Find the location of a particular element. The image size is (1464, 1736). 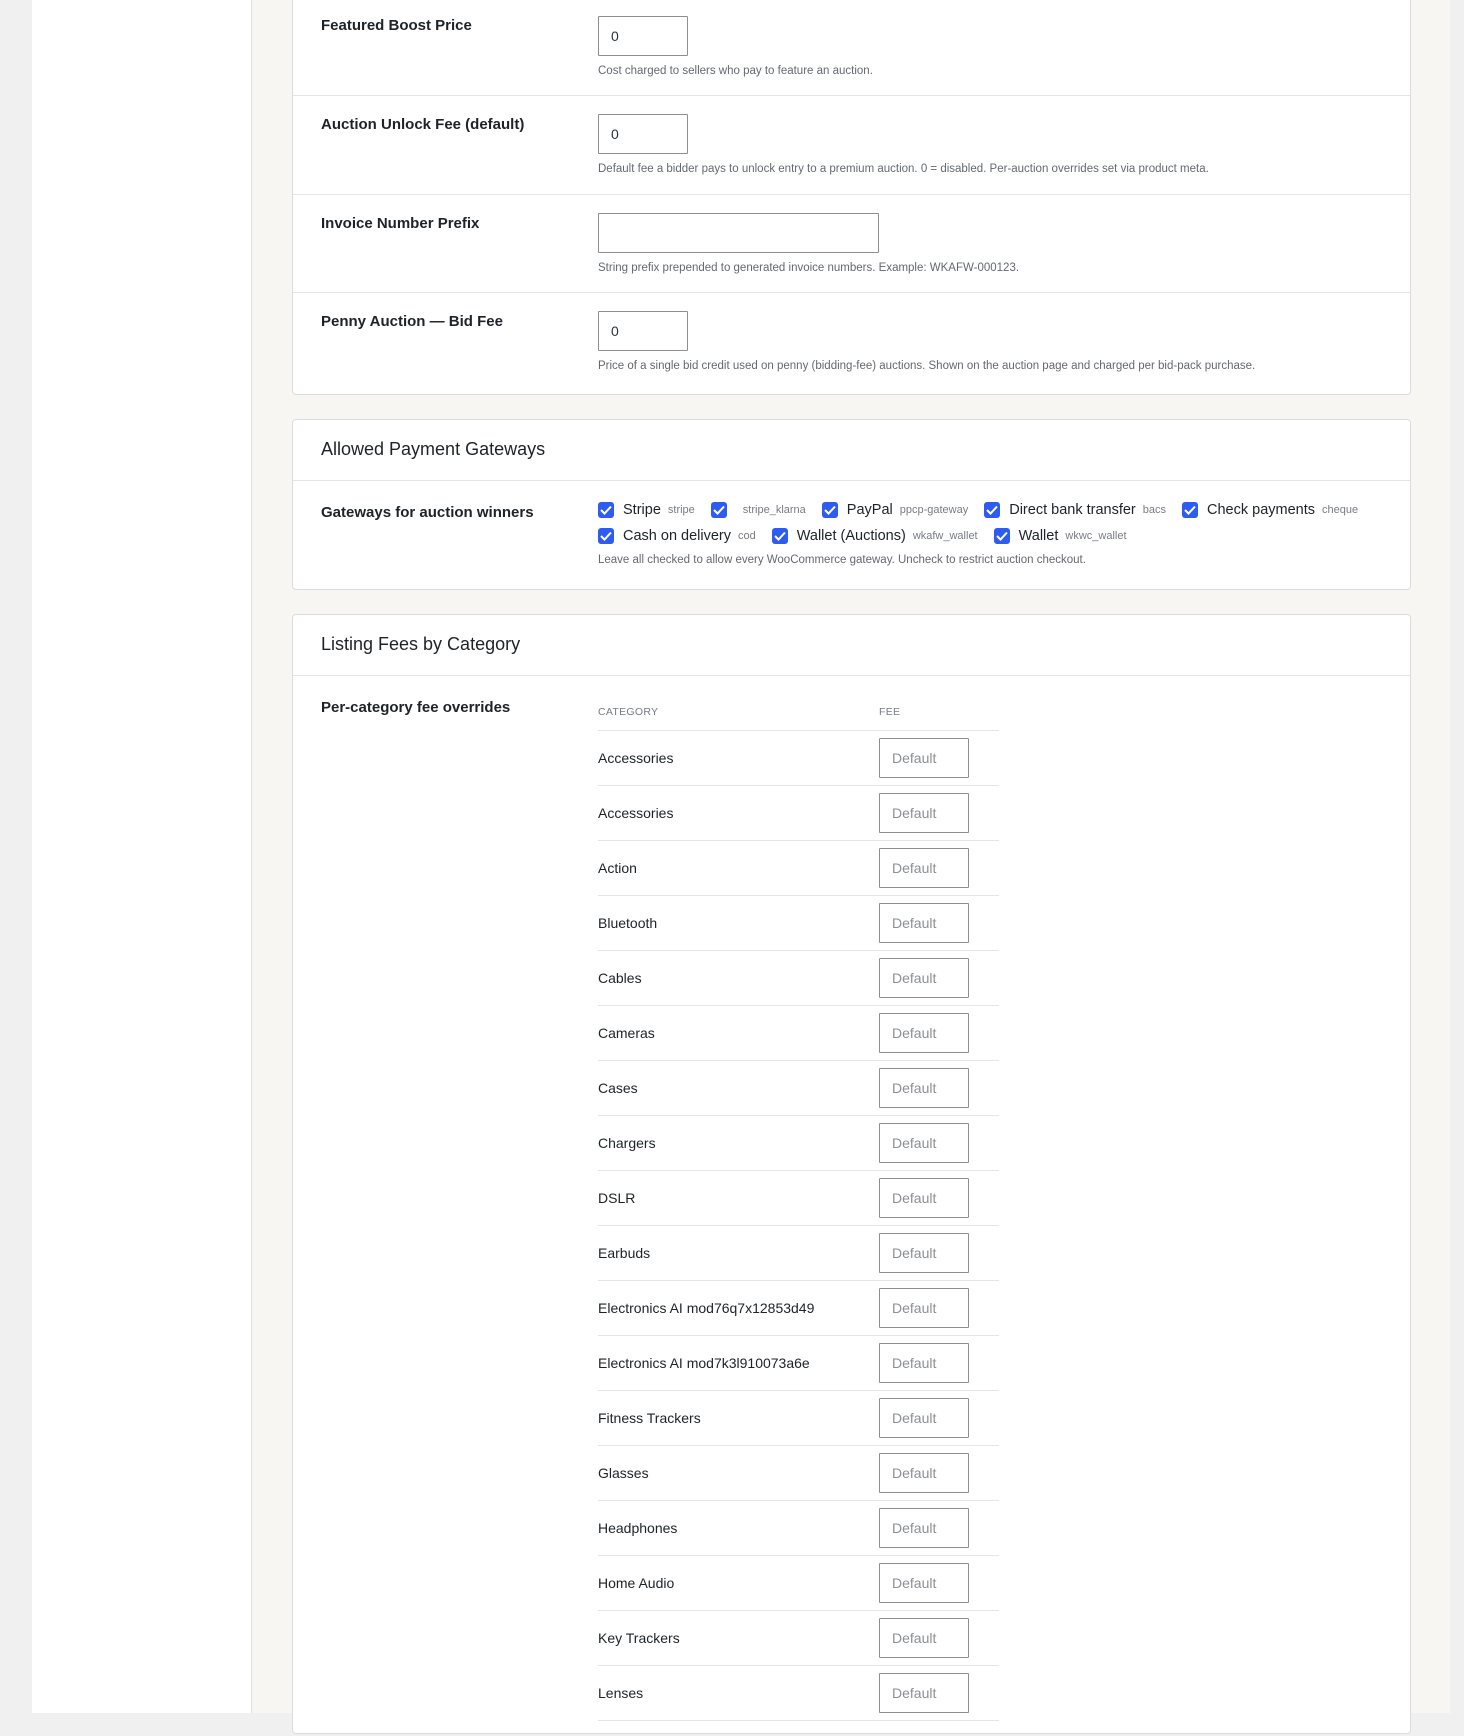

gateway-name: Cash on delivery is located at coordinates (677, 536).